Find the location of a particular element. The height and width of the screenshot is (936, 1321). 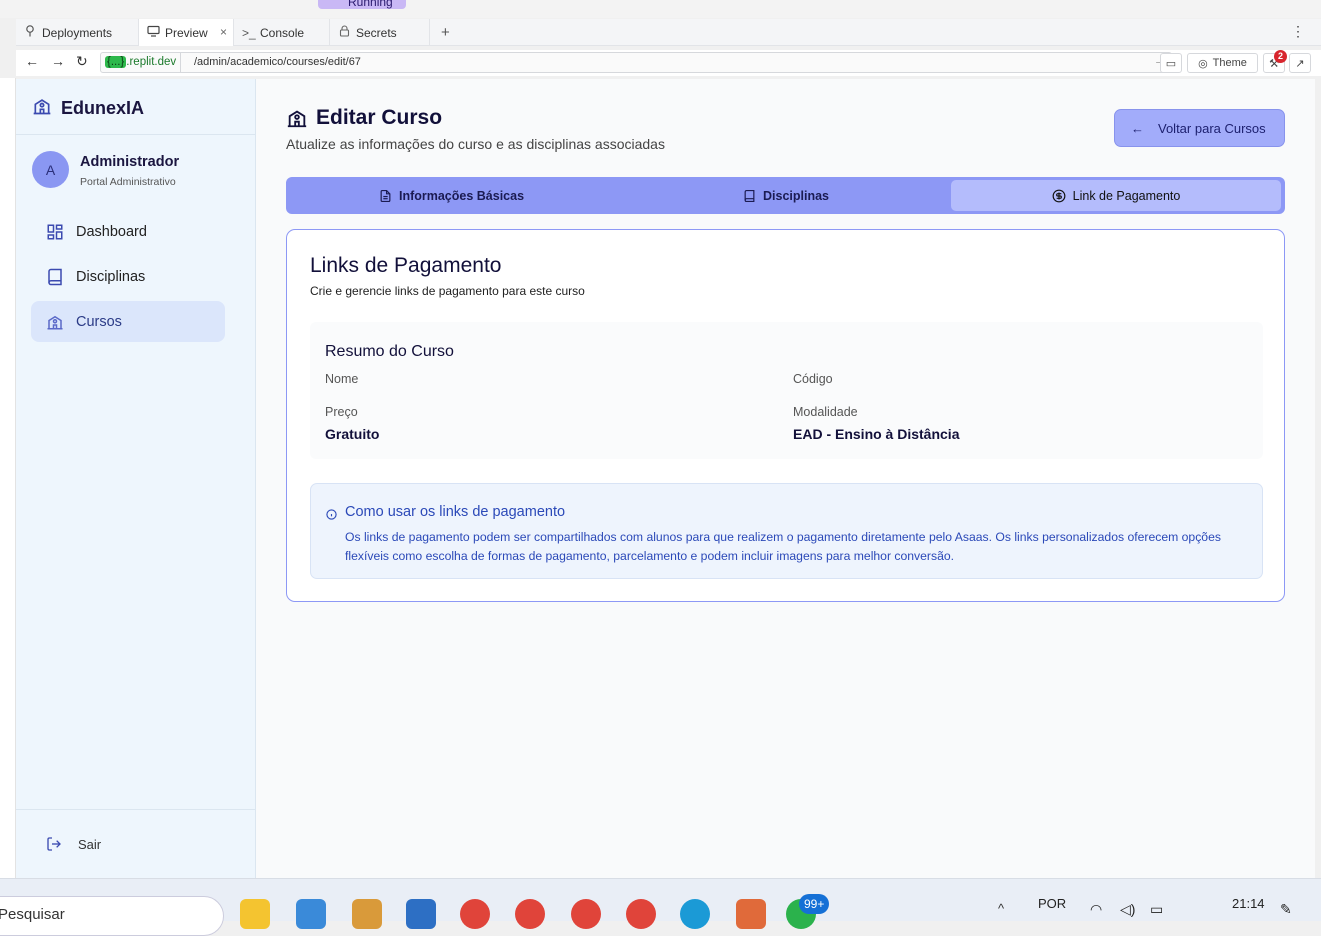

document-icon is located at coordinates (385, 195).